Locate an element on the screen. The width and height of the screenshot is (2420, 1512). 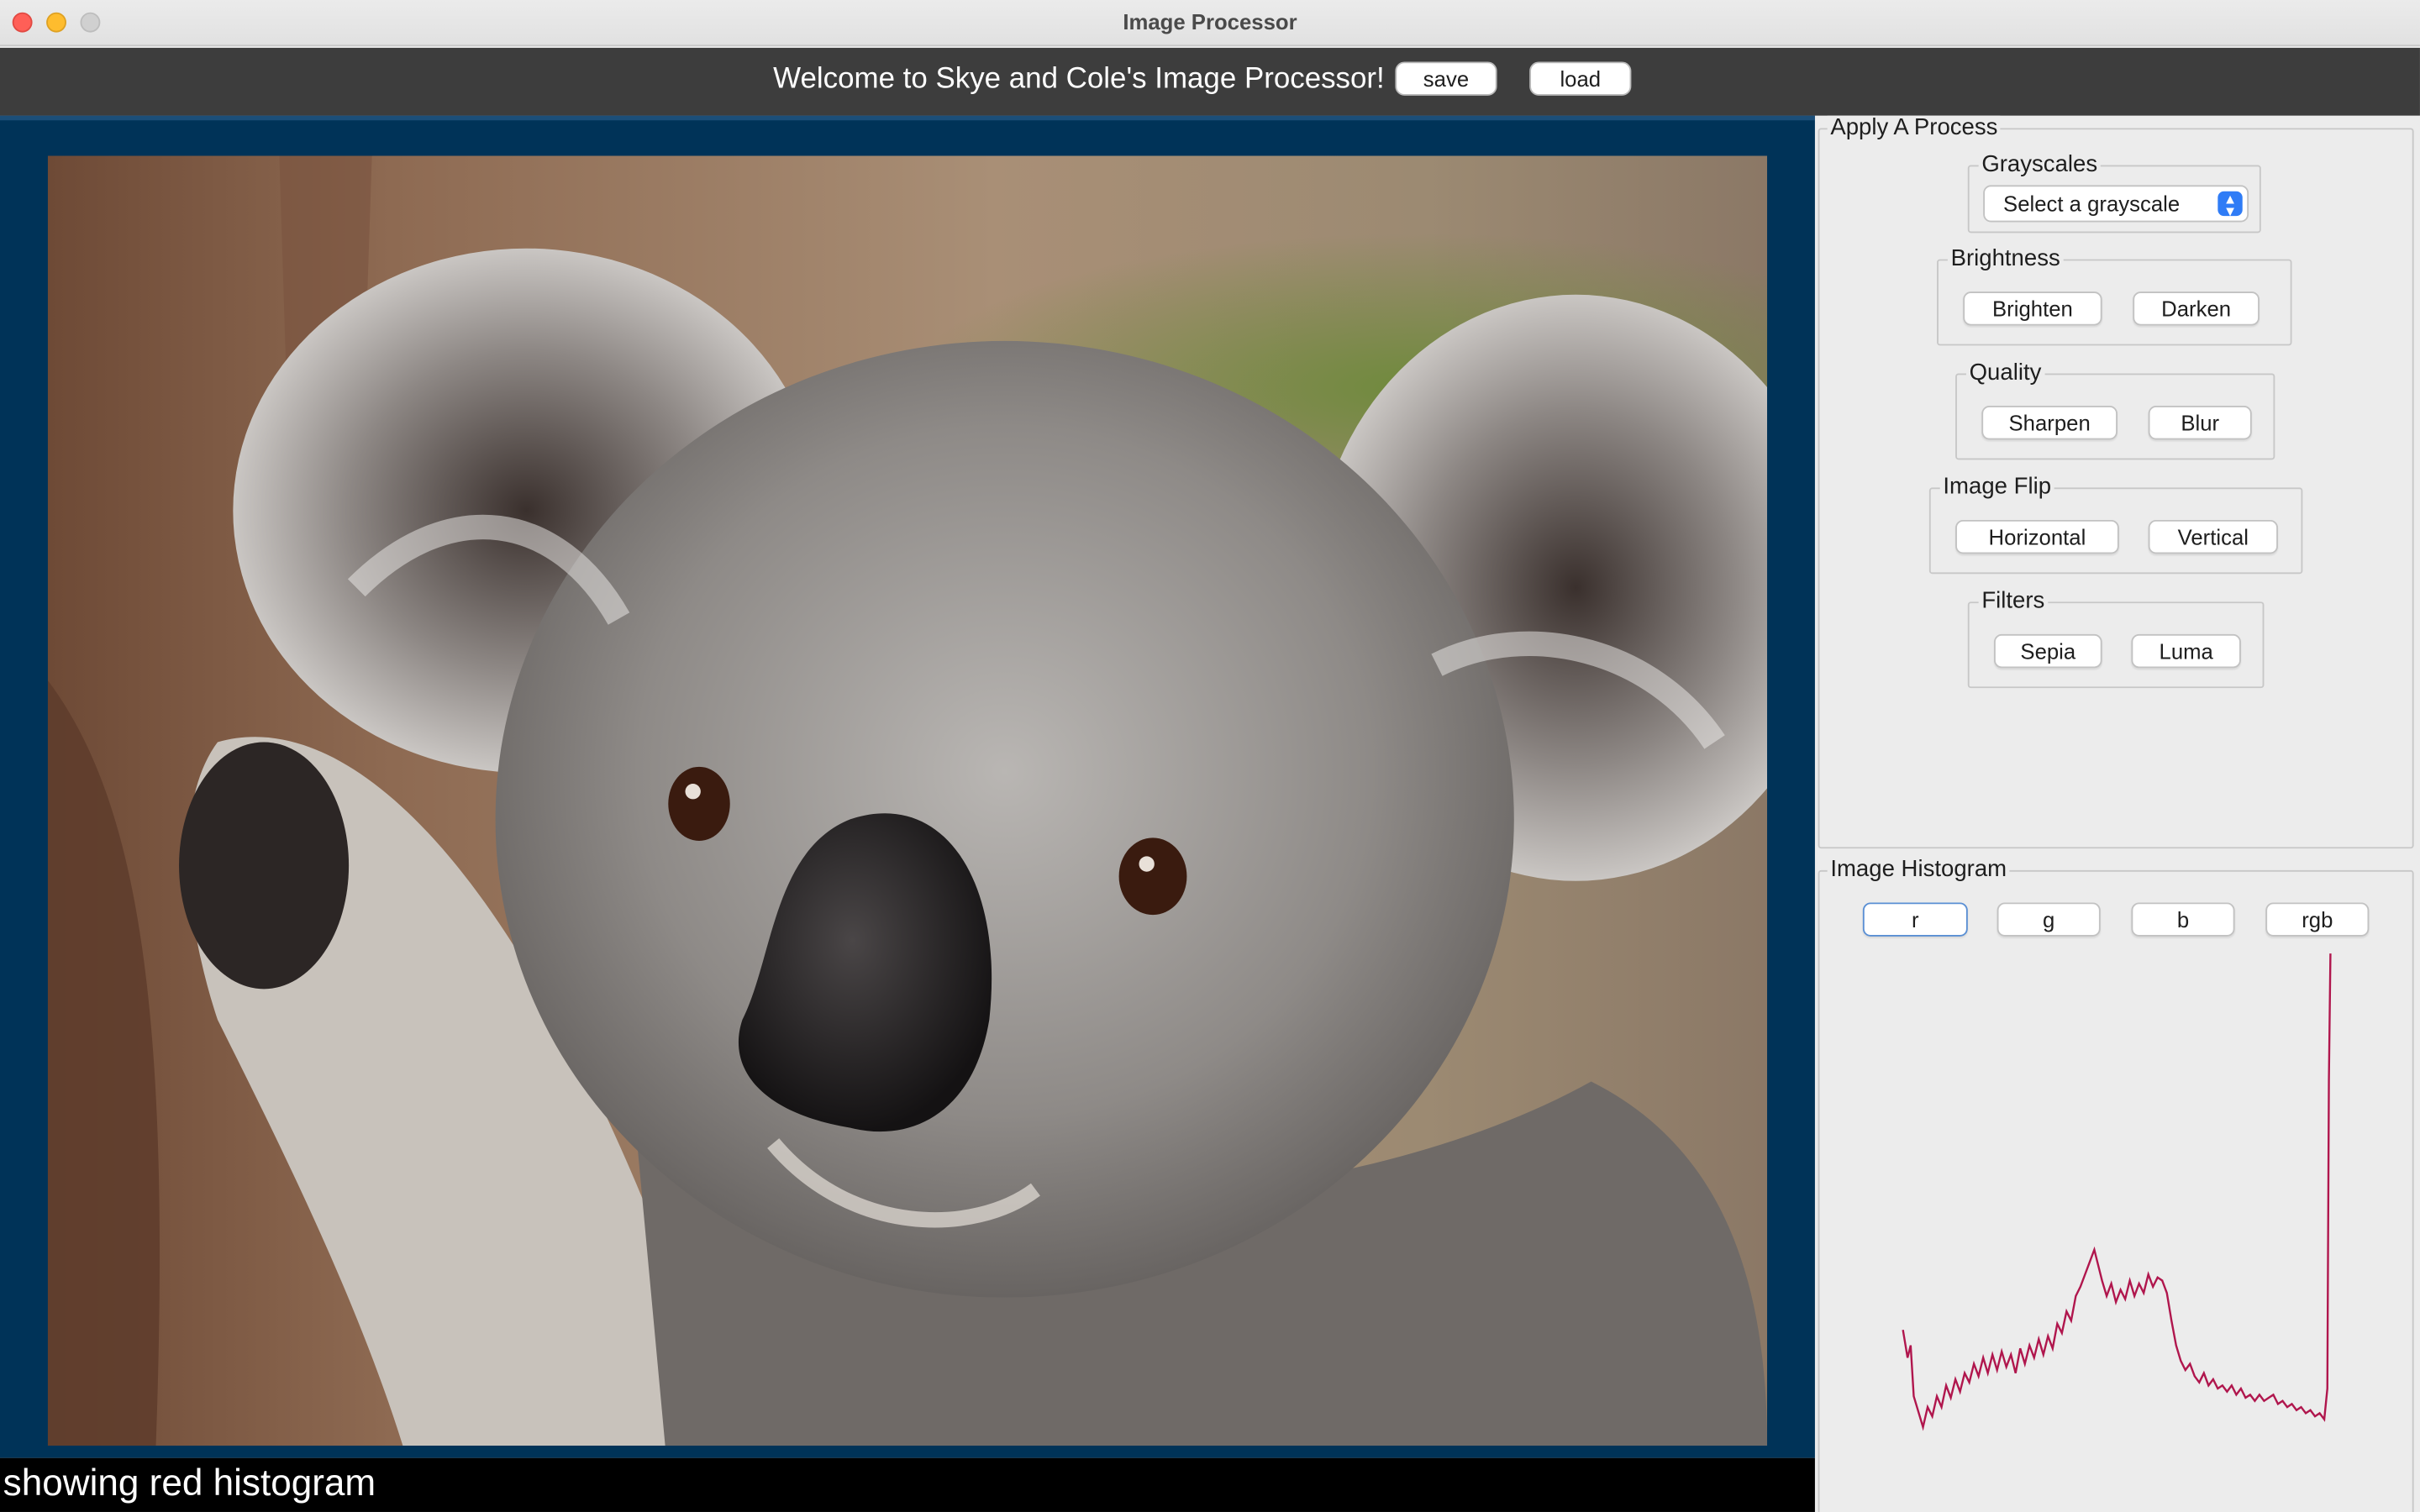
load-button: load is located at coordinates (1580, 78).